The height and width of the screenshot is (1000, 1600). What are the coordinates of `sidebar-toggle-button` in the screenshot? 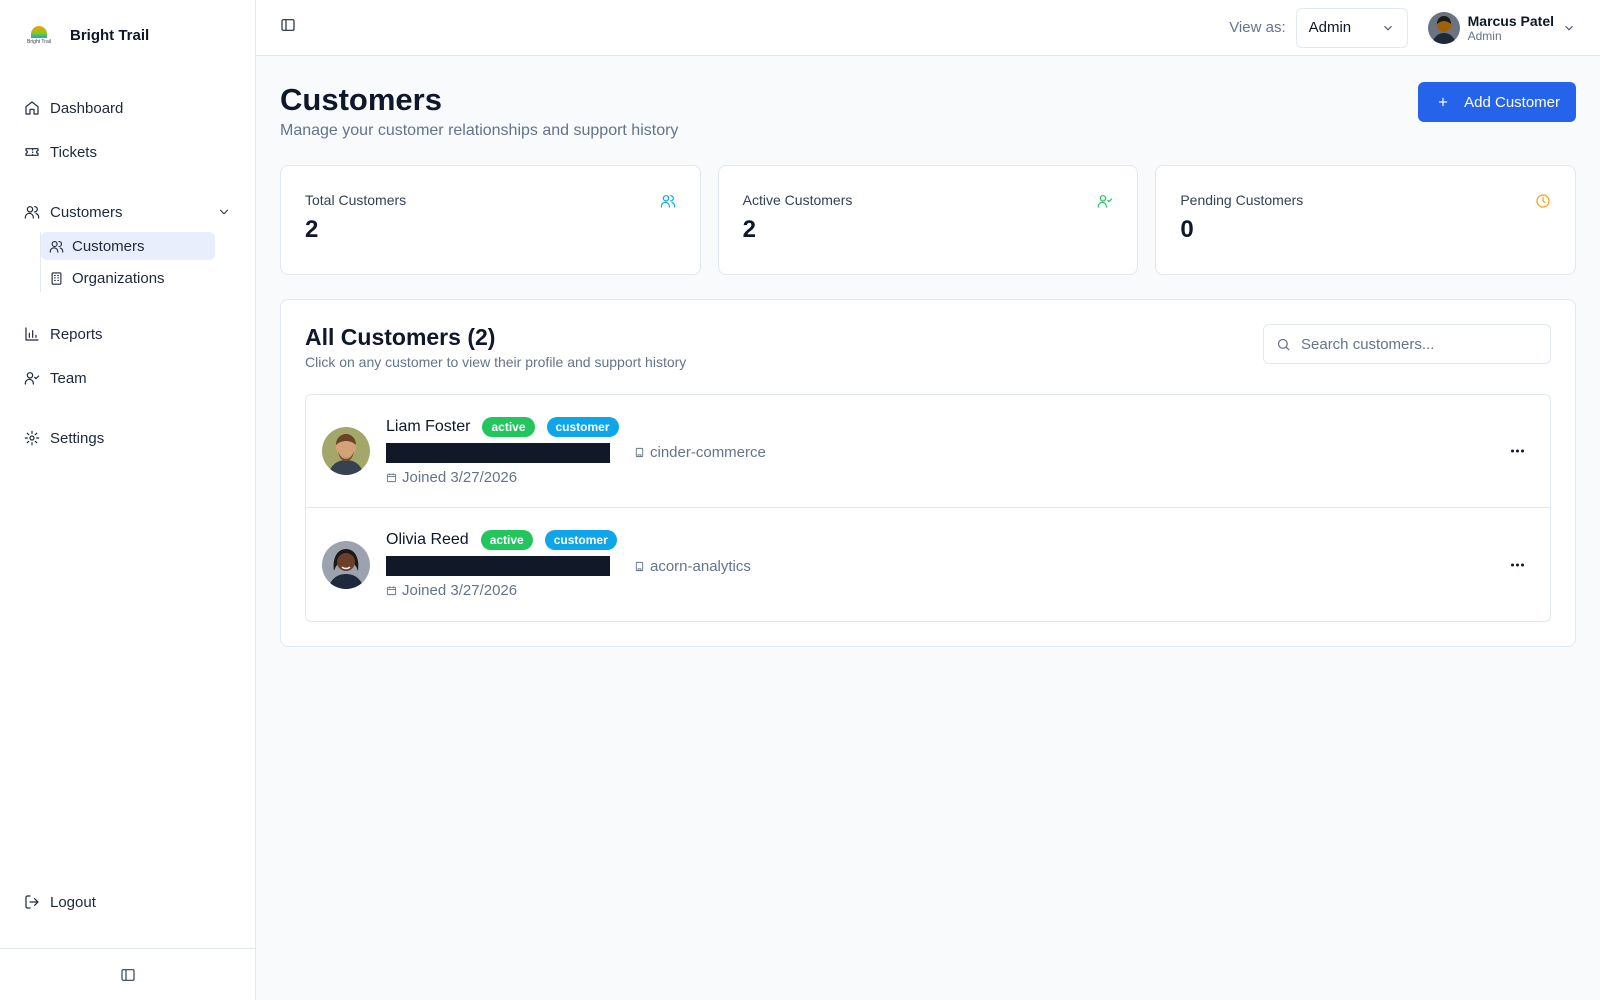 It's located at (288, 27).